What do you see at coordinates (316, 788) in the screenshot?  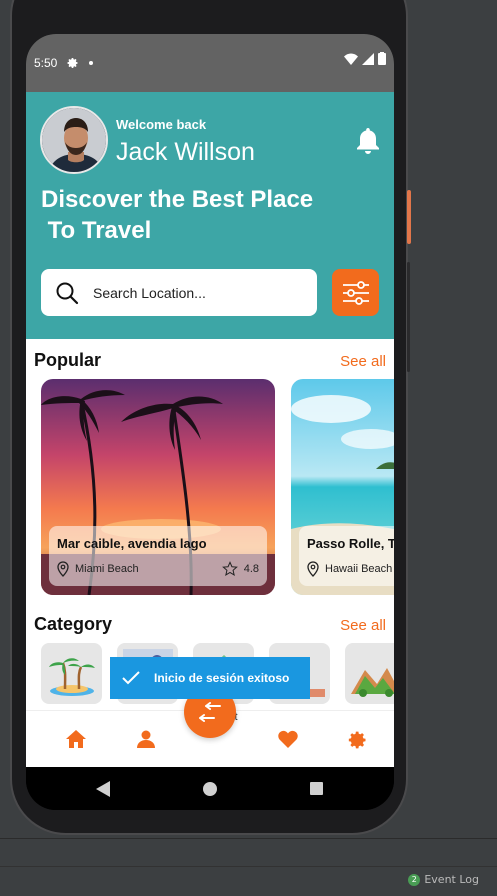 I see `recents-icon` at bounding box center [316, 788].